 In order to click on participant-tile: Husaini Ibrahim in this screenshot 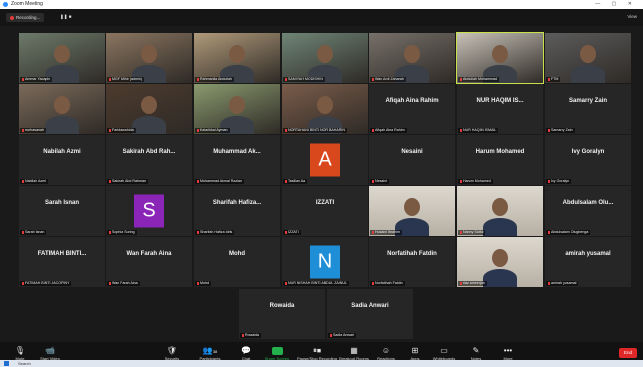, I will do `click(412, 211)`.